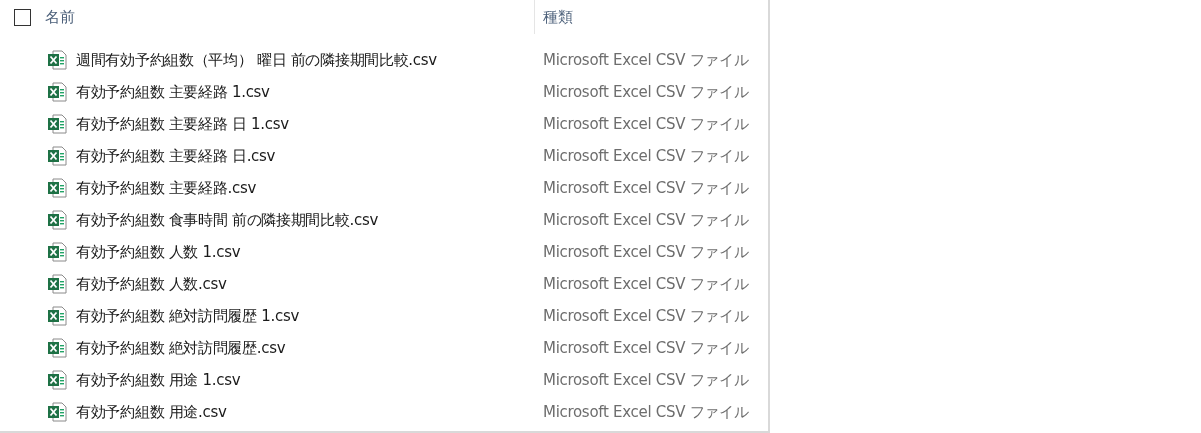 This screenshot has width=1201, height=433. What do you see at coordinates (151, 412) in the screenshot?
I see `file-name: 有効予約組数 用途.csv` at bounding box center [151, 412].